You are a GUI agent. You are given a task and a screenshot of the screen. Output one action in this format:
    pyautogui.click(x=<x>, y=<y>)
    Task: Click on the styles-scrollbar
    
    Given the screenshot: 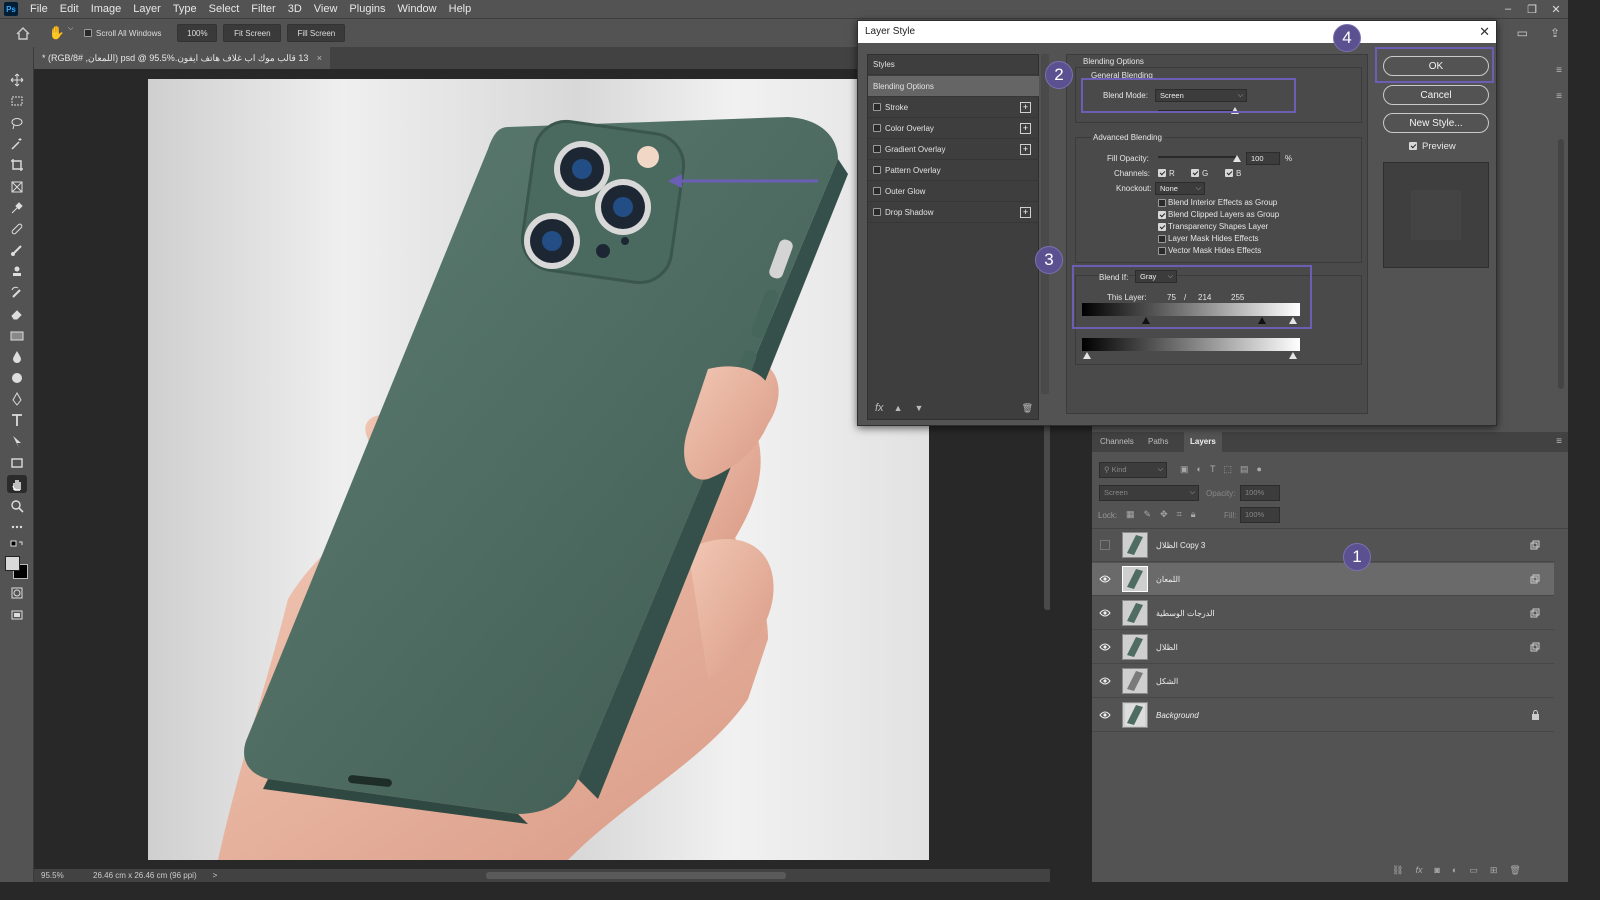 What is the action you would take?
    pyautogui.click(x=1045, y=224)
    